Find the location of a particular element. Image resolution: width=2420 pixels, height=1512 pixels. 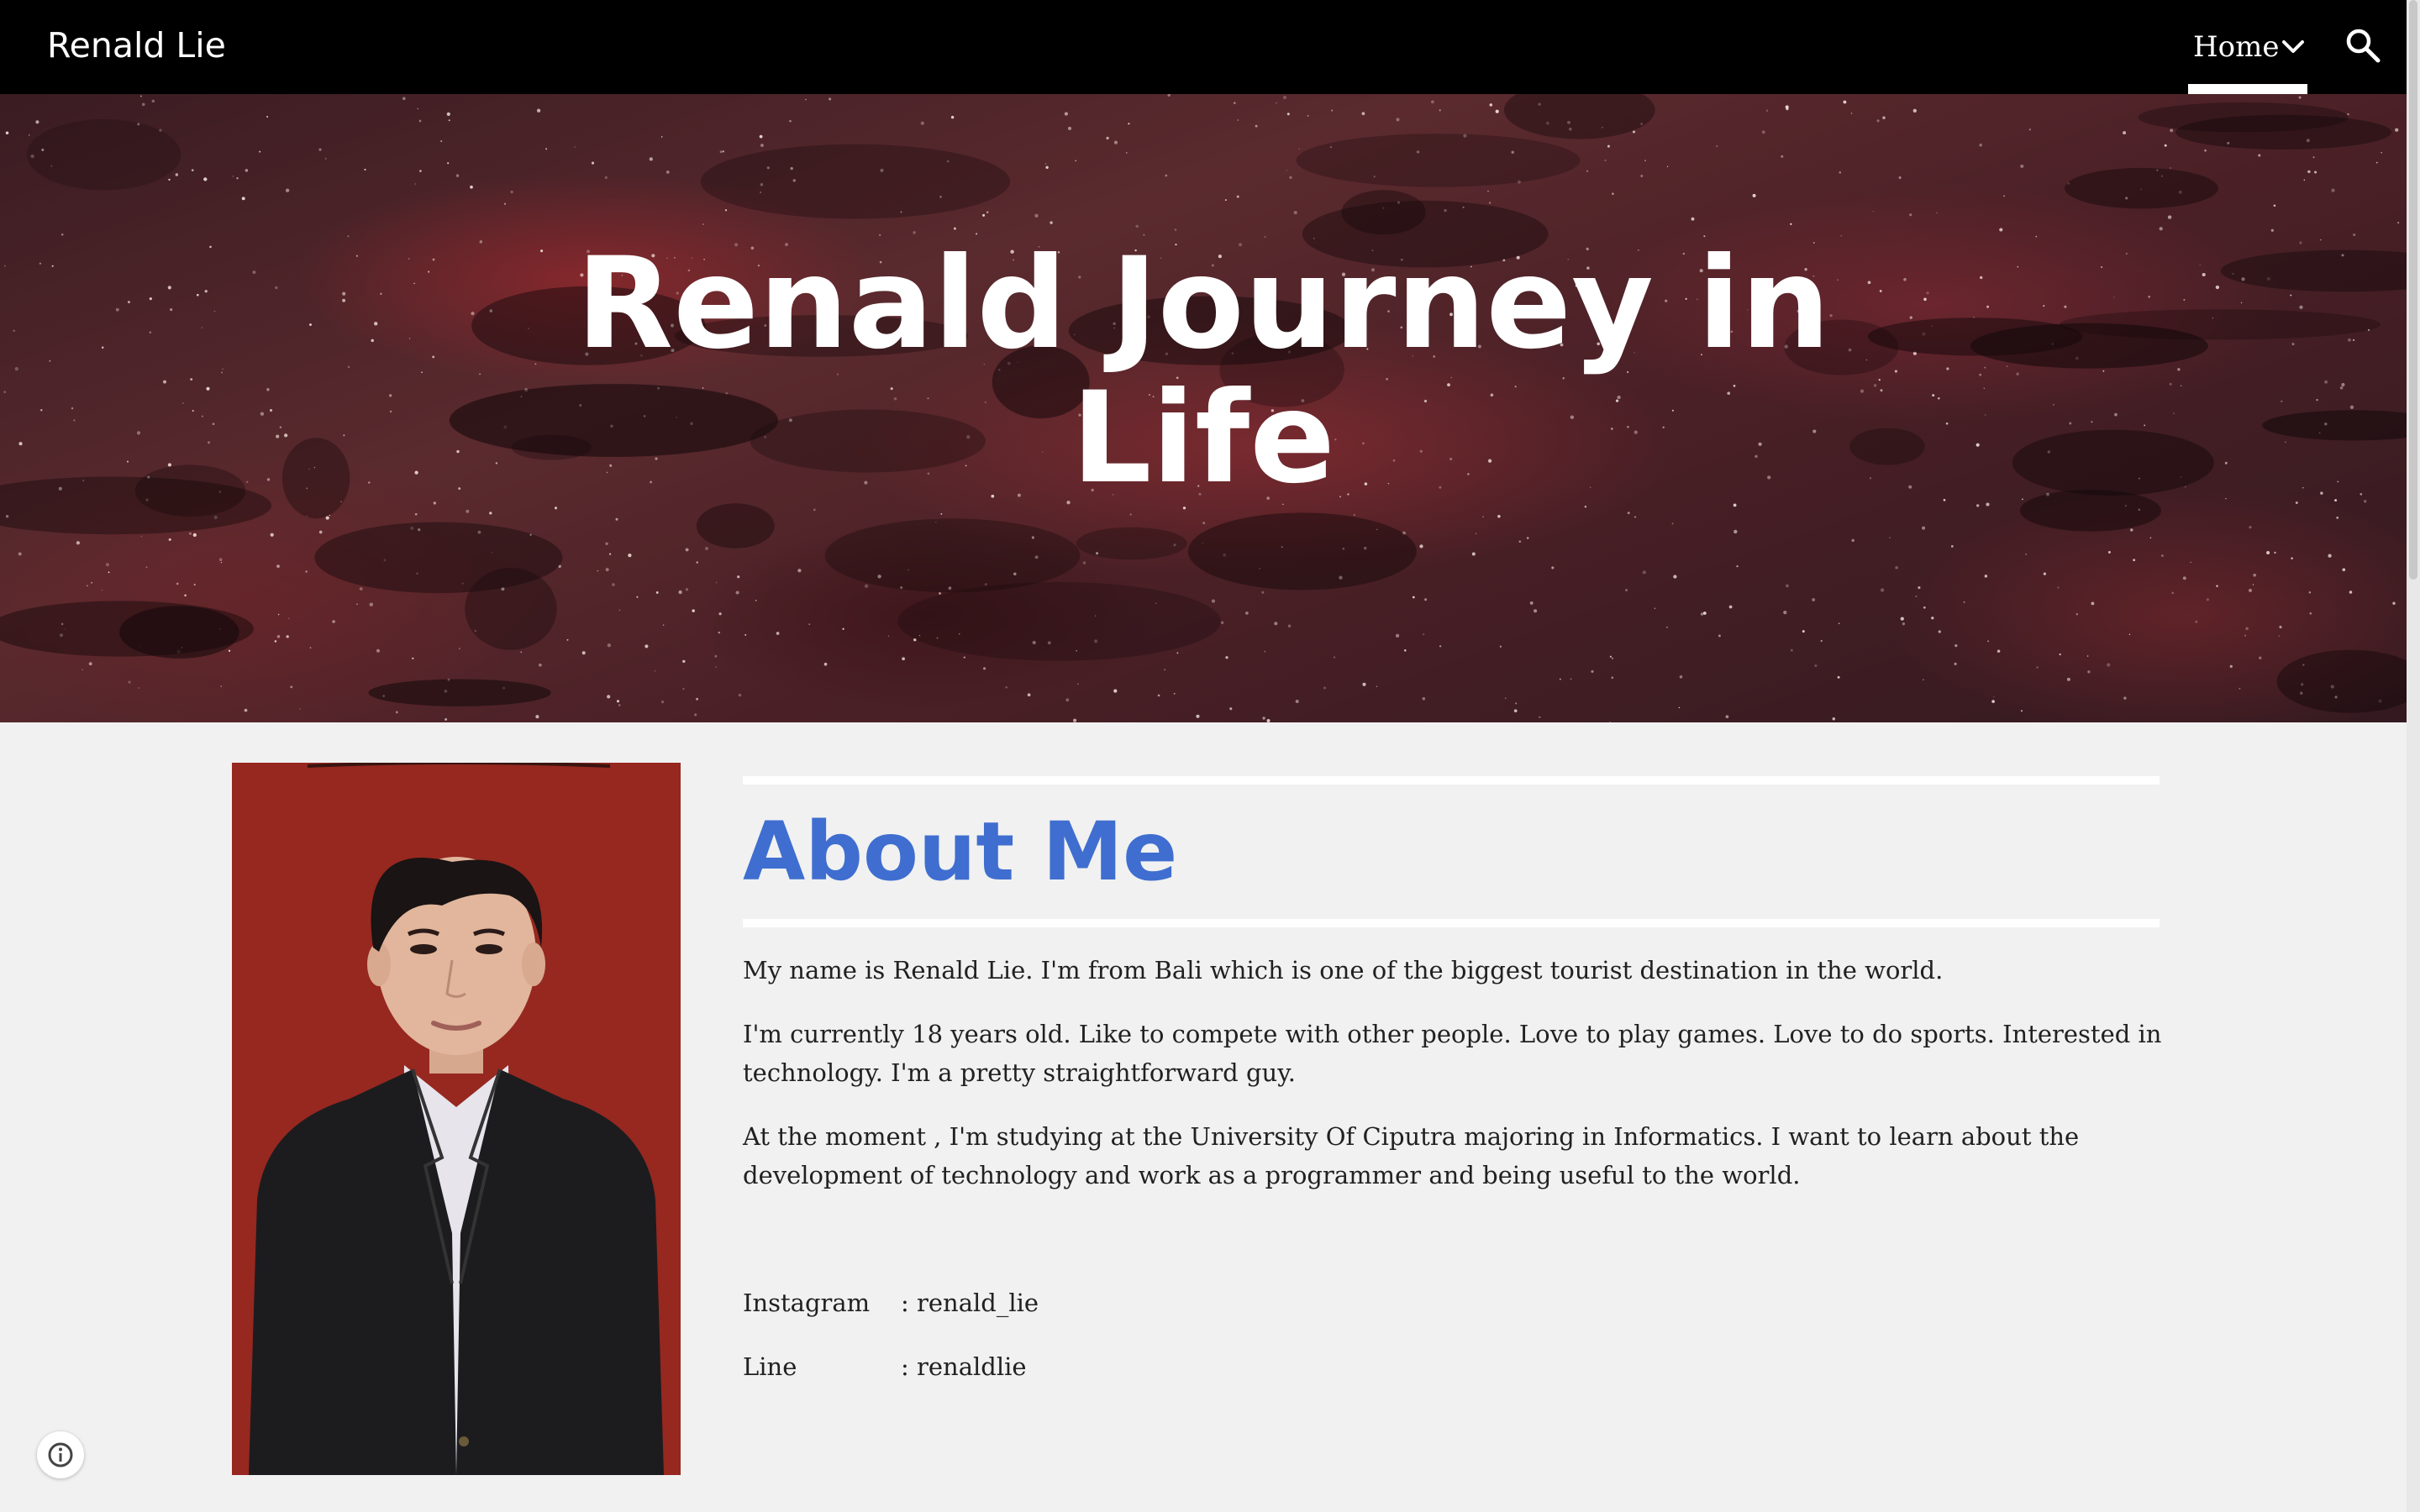

site-info-button is located at coordinates (60, 1454).